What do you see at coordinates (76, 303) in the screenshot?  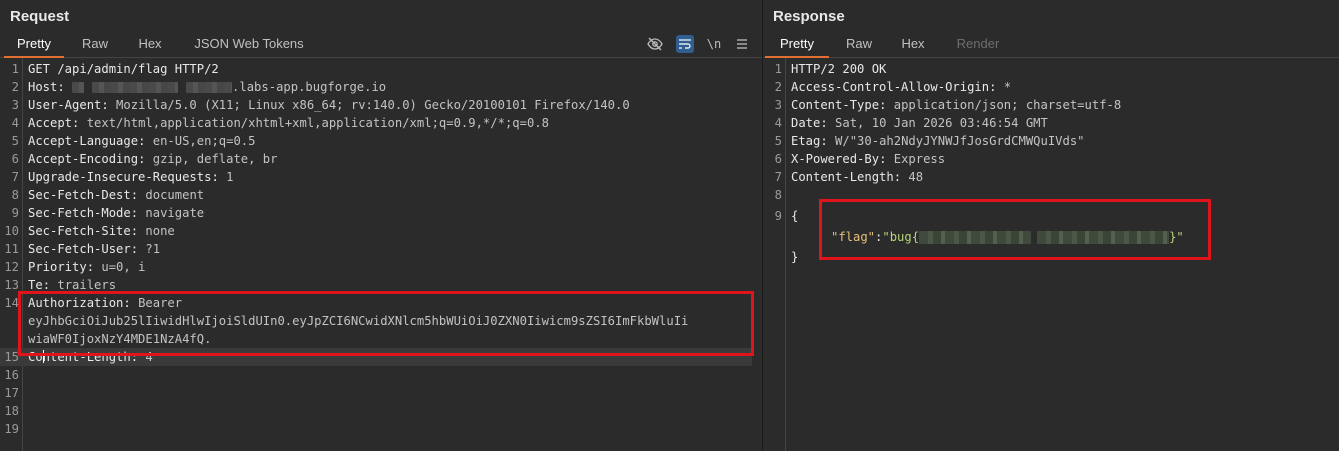 I see `header-name: Authorization` at bounding box center [76, 303].